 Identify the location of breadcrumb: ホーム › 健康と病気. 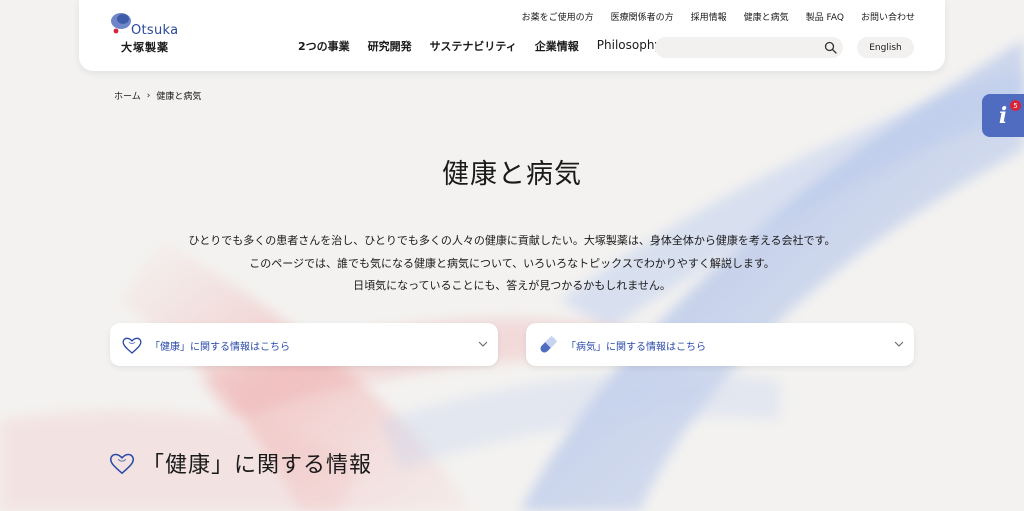
(158, 96).